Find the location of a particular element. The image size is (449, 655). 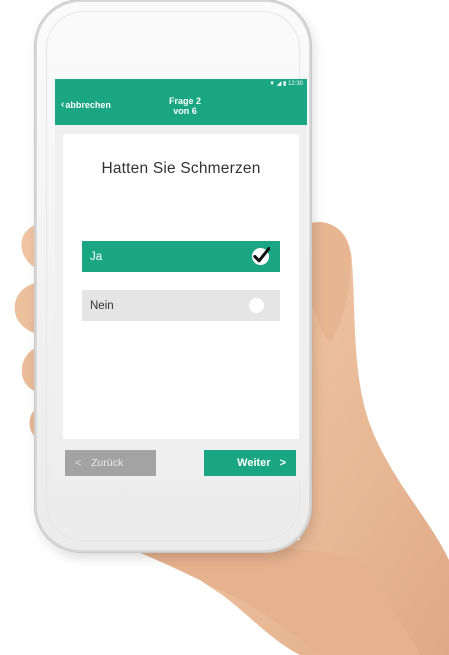

cancel-label: abbrechen is located at coordinates (88, 105).